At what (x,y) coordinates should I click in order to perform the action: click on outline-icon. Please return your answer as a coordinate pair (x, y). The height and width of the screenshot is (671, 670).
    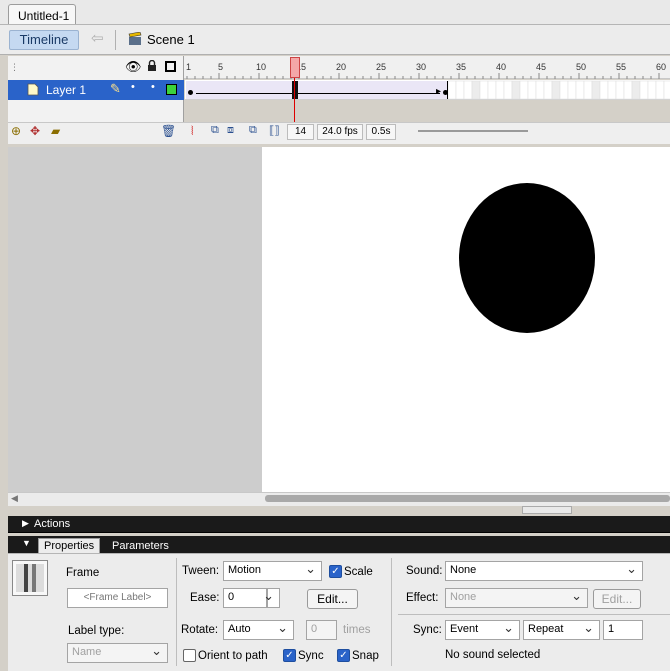
    Looking at the image, I should click on (170, 66).